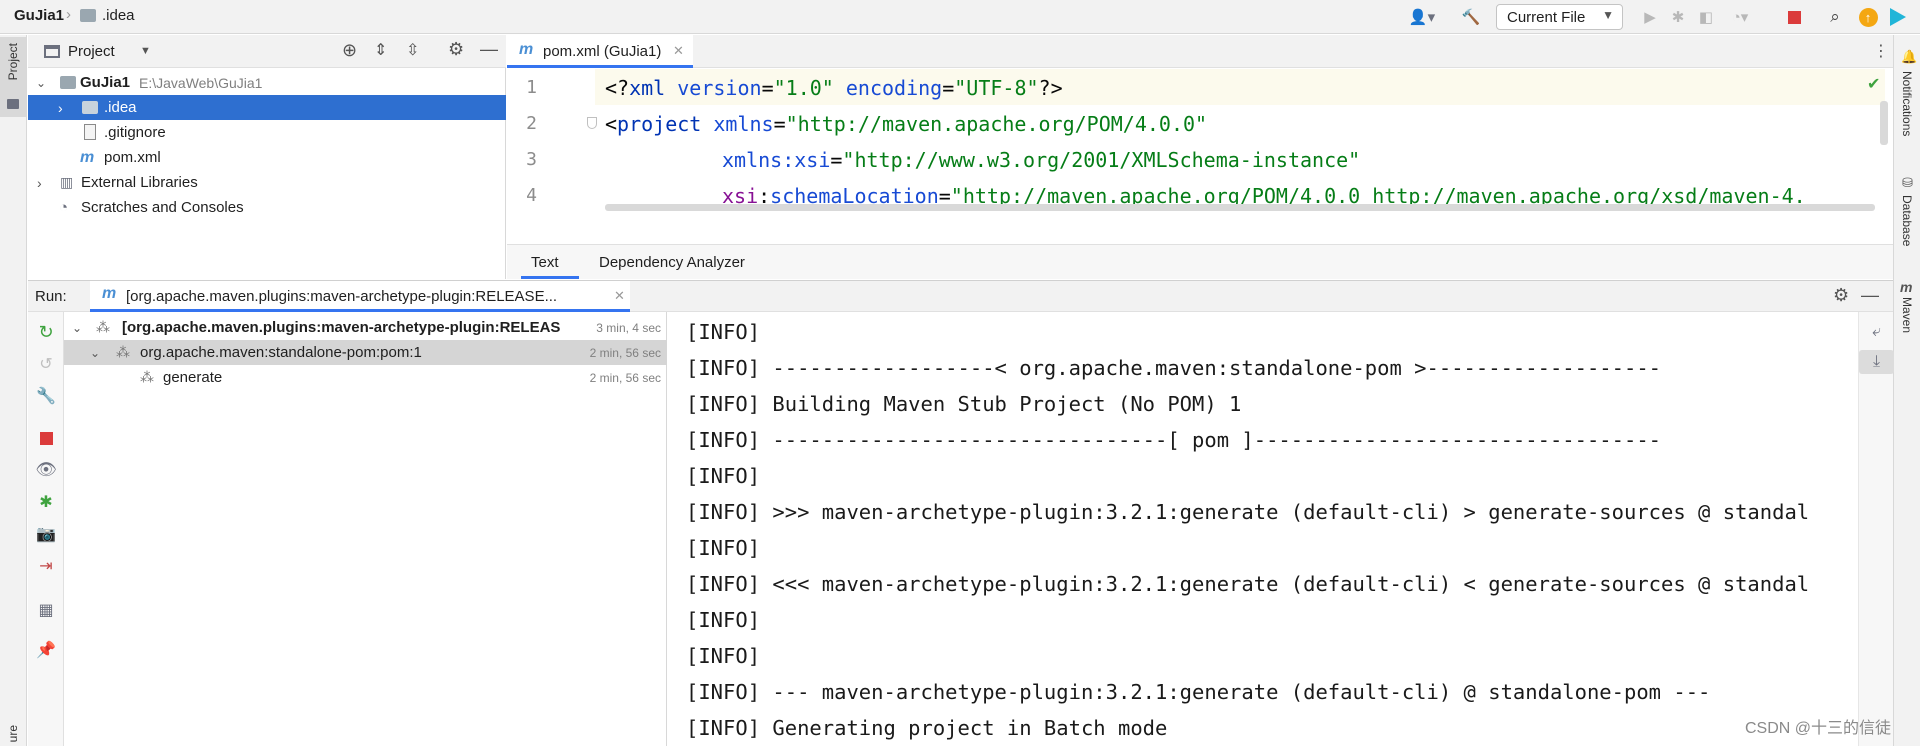 The height and width of the screenshot is (746, 1920). What do you see at coordinates (1650, 17) in the screenshot?
I see `run-icon: ▶` at bounding box center [1650, 17].